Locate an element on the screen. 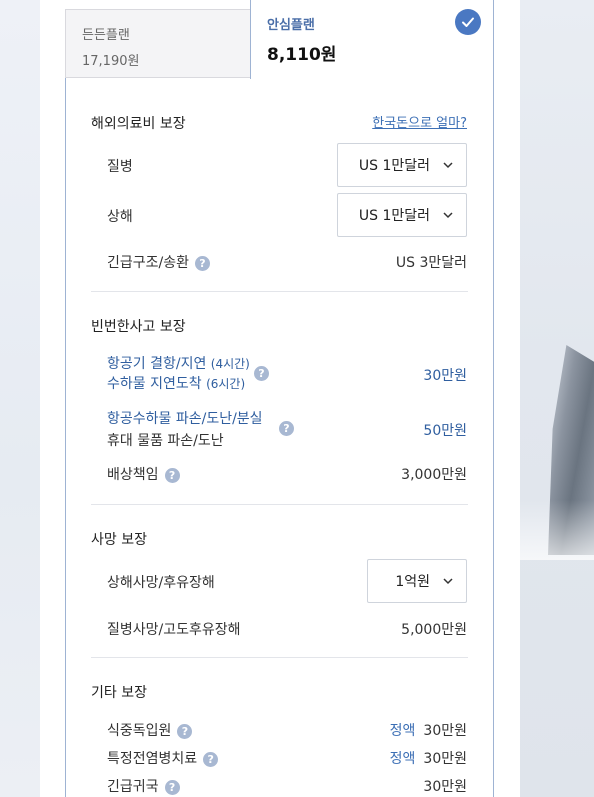 The width and height of the screenshot is (594, 797). row-value-emergency-rescue: US 3만달러 is located at coordinates (431, 263).